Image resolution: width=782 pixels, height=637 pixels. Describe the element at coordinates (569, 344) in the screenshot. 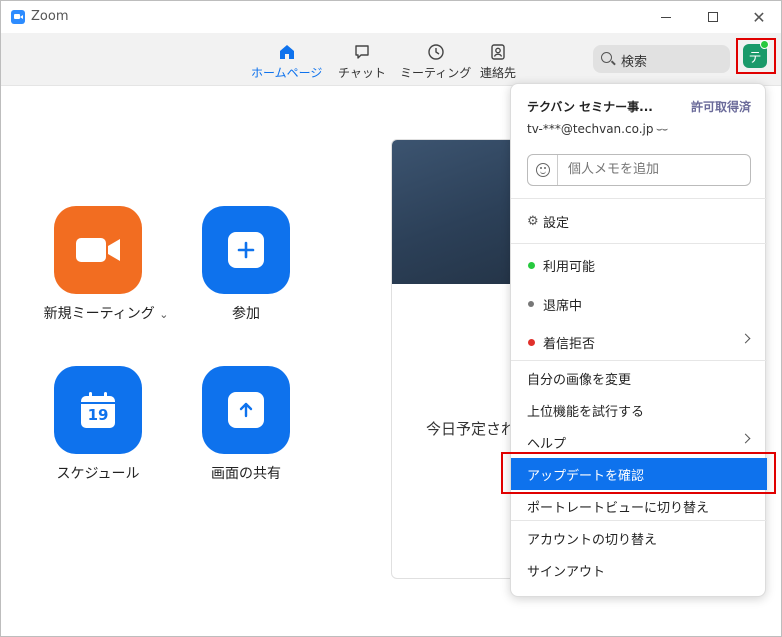

I see `menu-item-label: 着信拒否` at that location.